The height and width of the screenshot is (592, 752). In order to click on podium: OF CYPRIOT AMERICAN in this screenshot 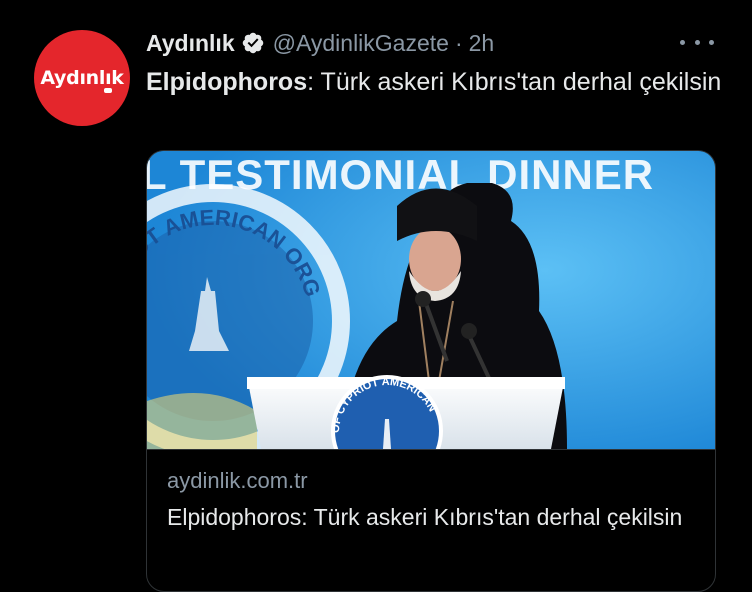, I will do `click(406, 412)`.